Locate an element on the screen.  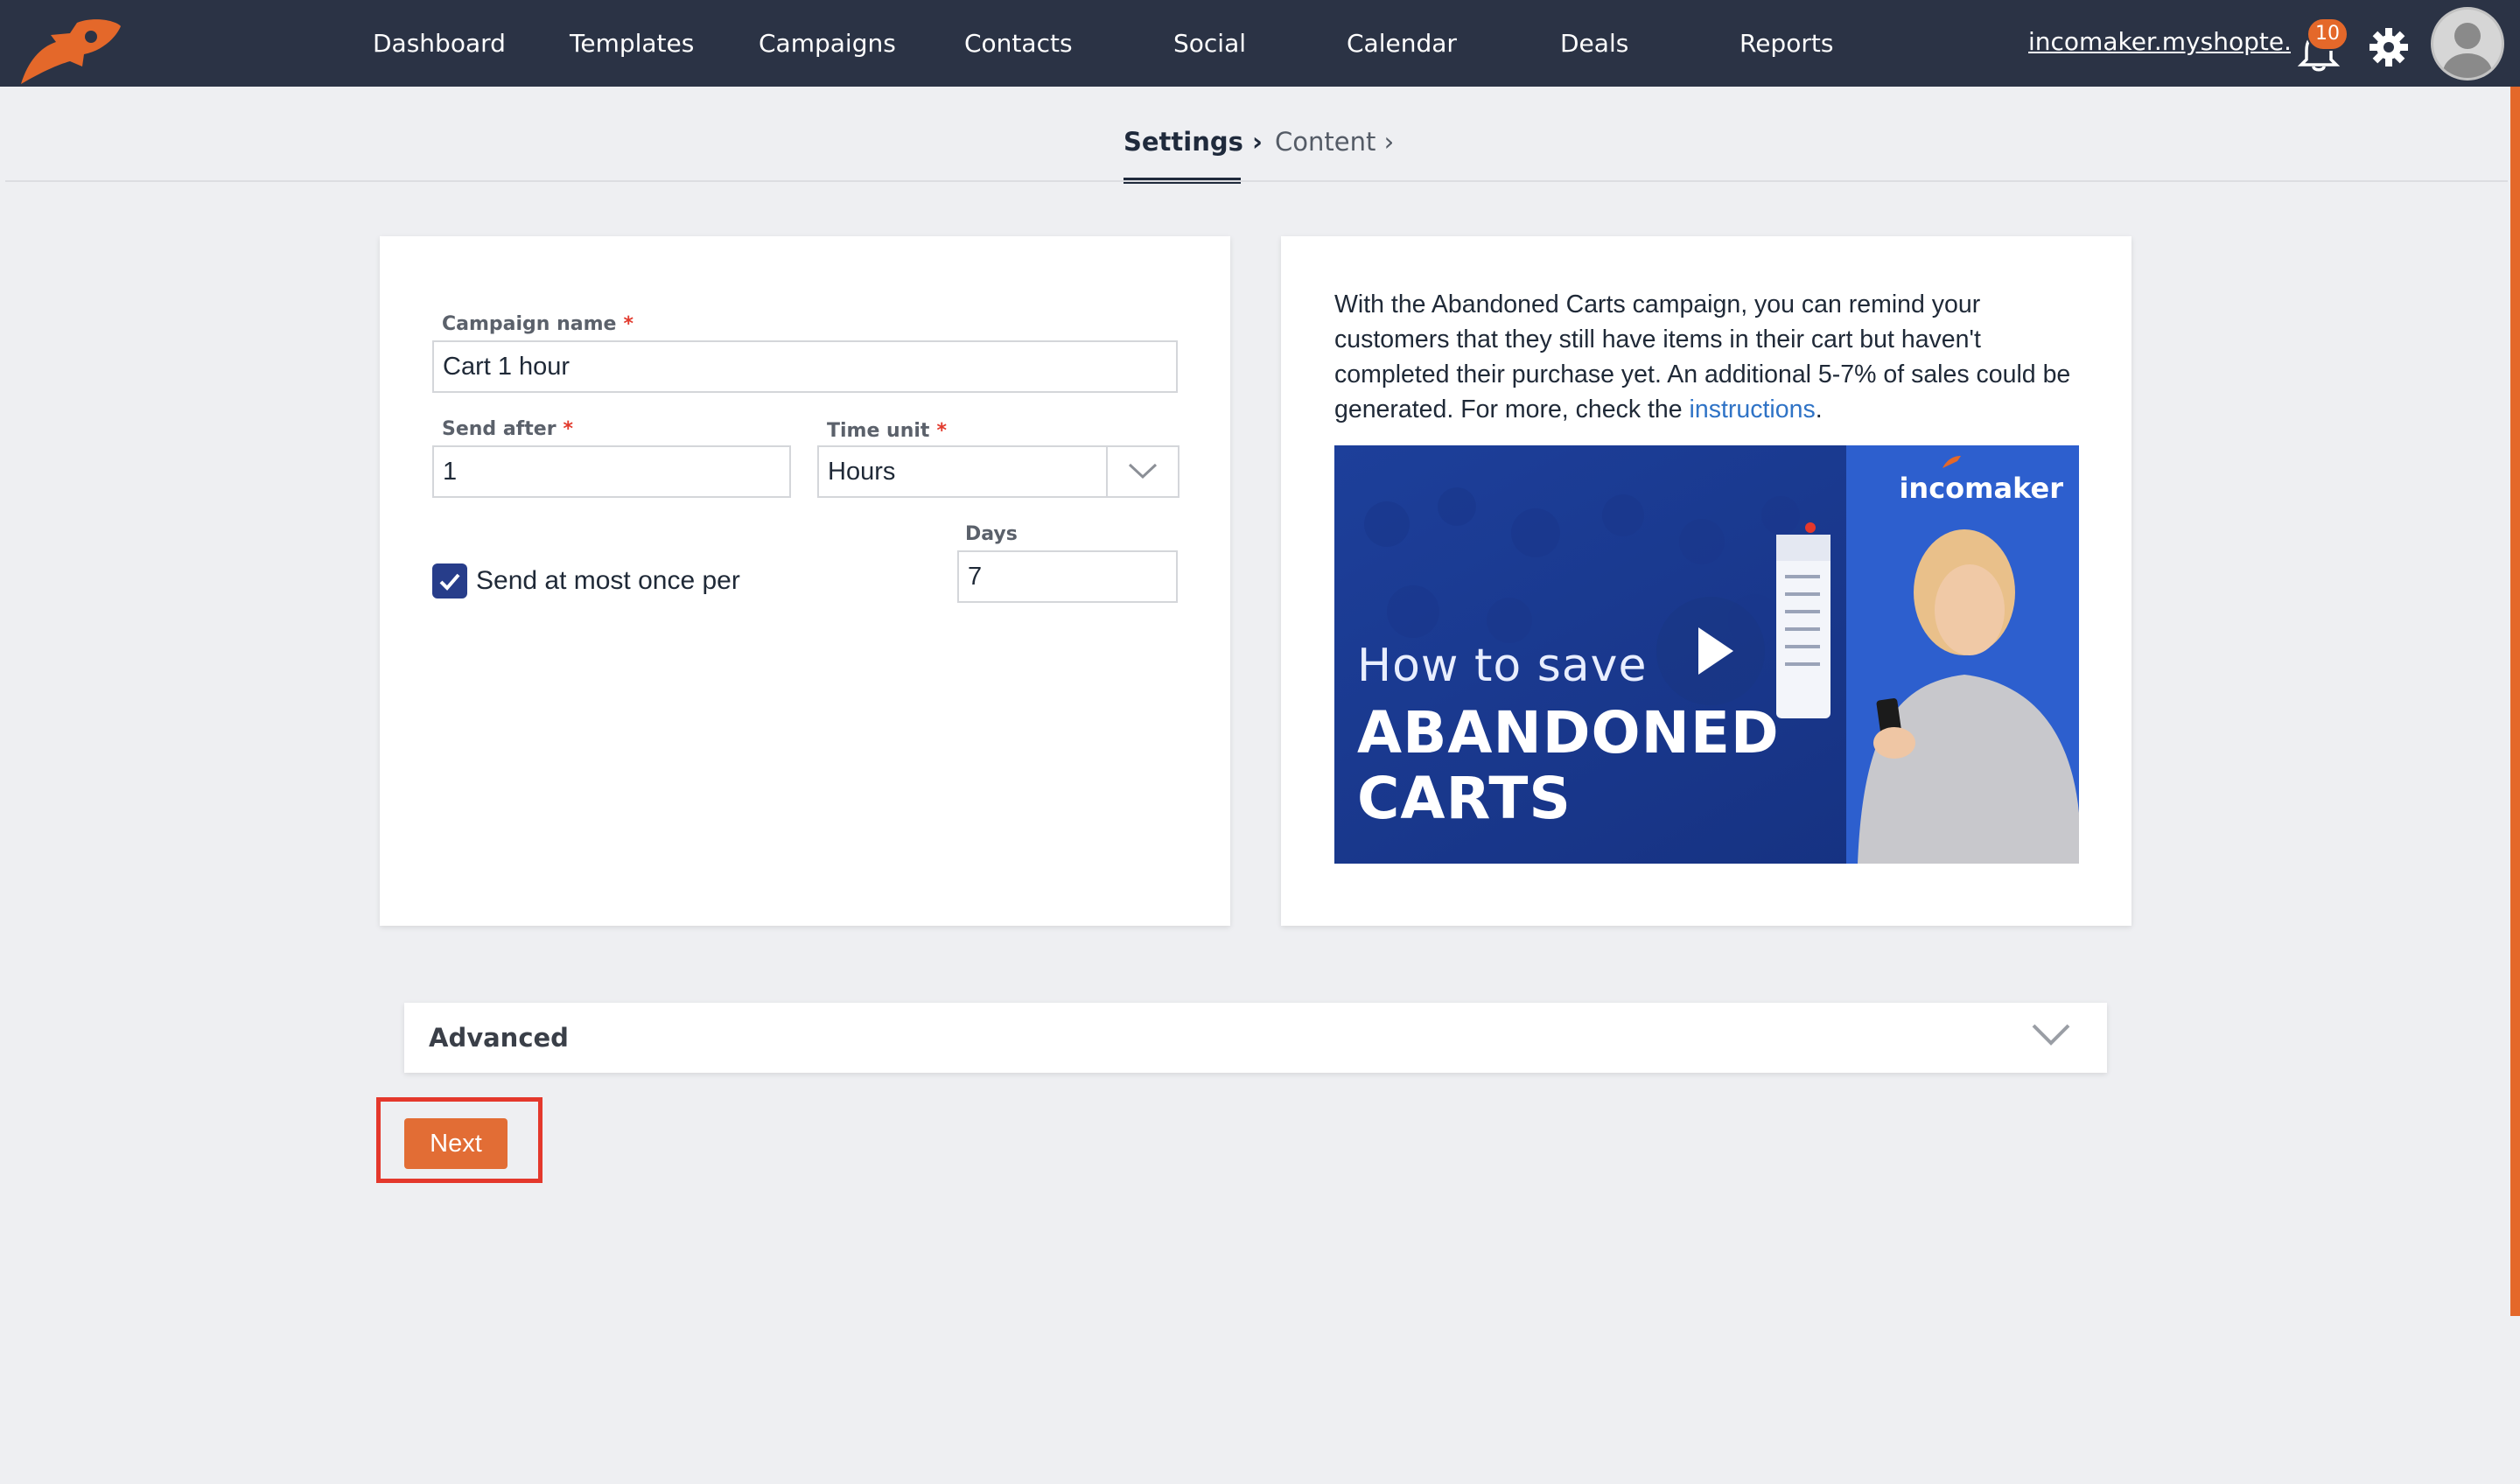
tab-content-label: Content is located at coordinates (1325, 142).